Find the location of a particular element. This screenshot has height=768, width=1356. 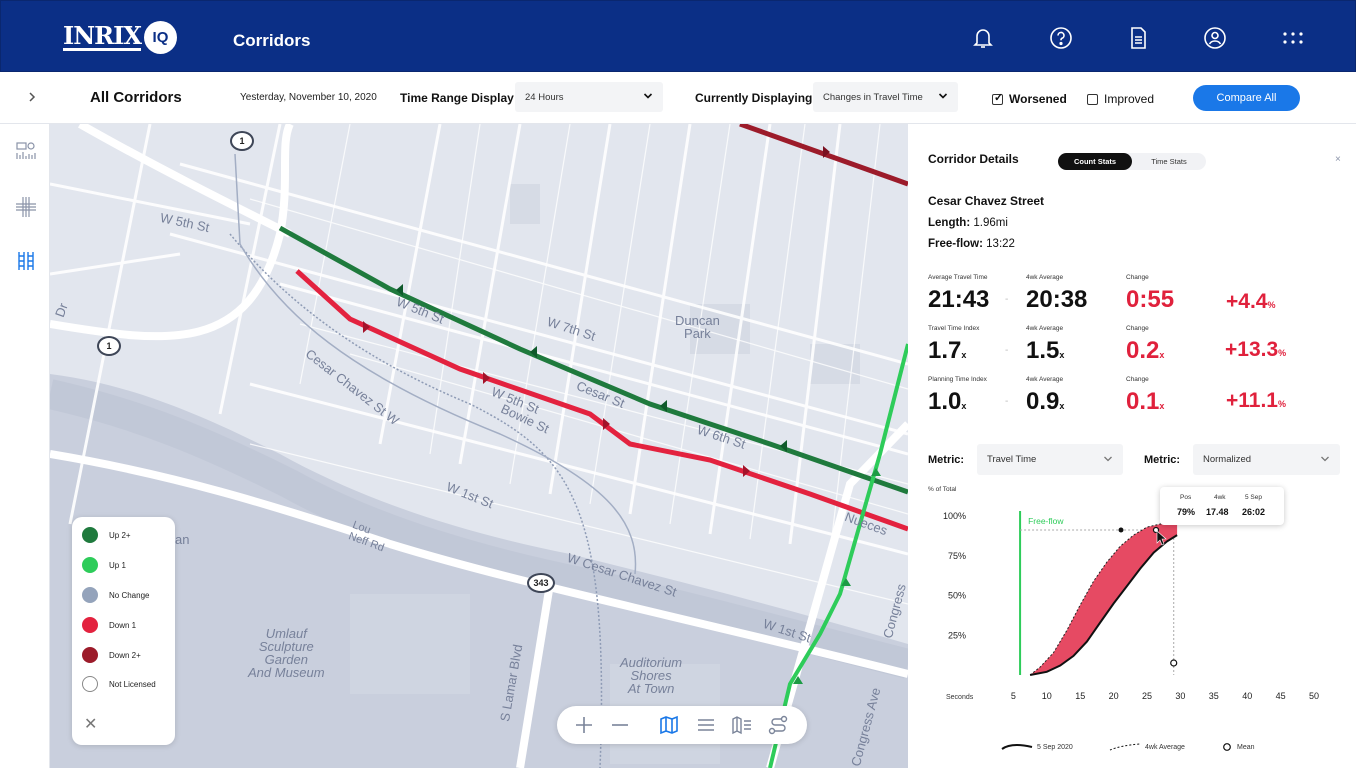

stat-percent-number: +4.4 is located at coordinates (1247, 301).